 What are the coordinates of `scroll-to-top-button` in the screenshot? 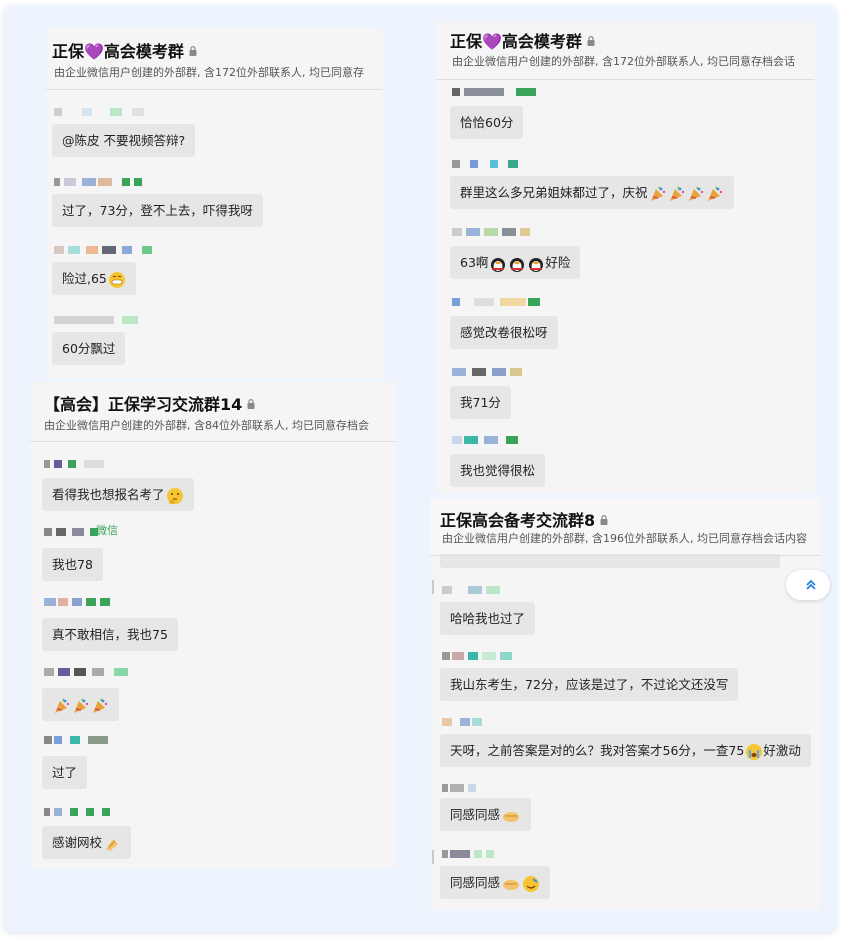 It's located at (808, 585).